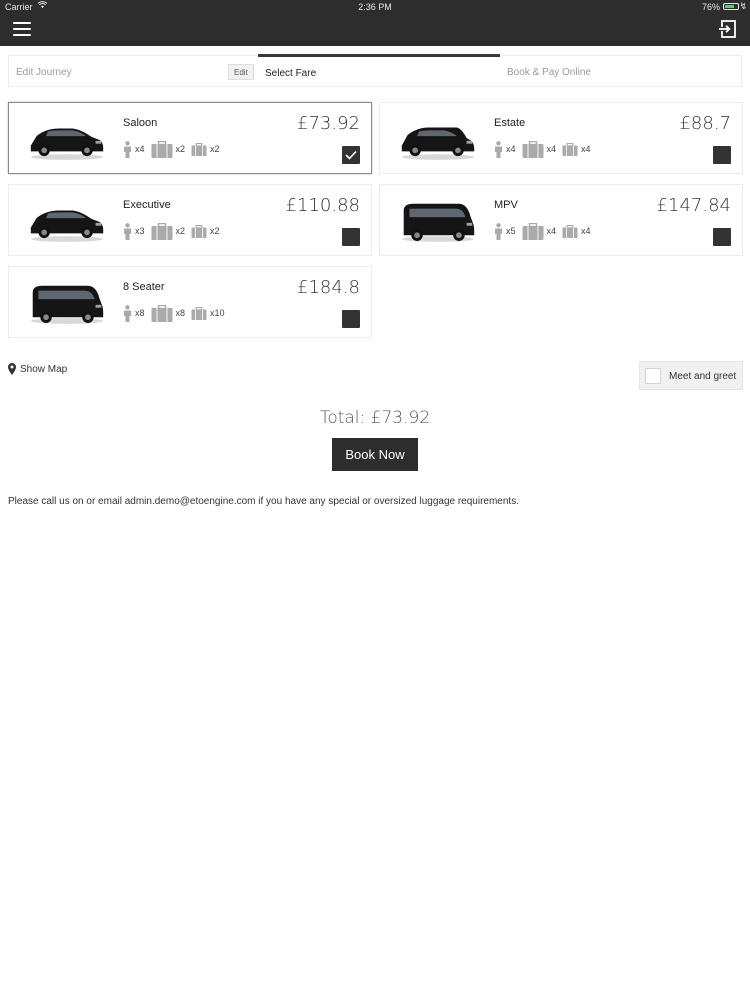 The width and height of the screenshot is (750, 1000). I want to click on meet-and-greet-label: Meet and greet, so click(703, 376).